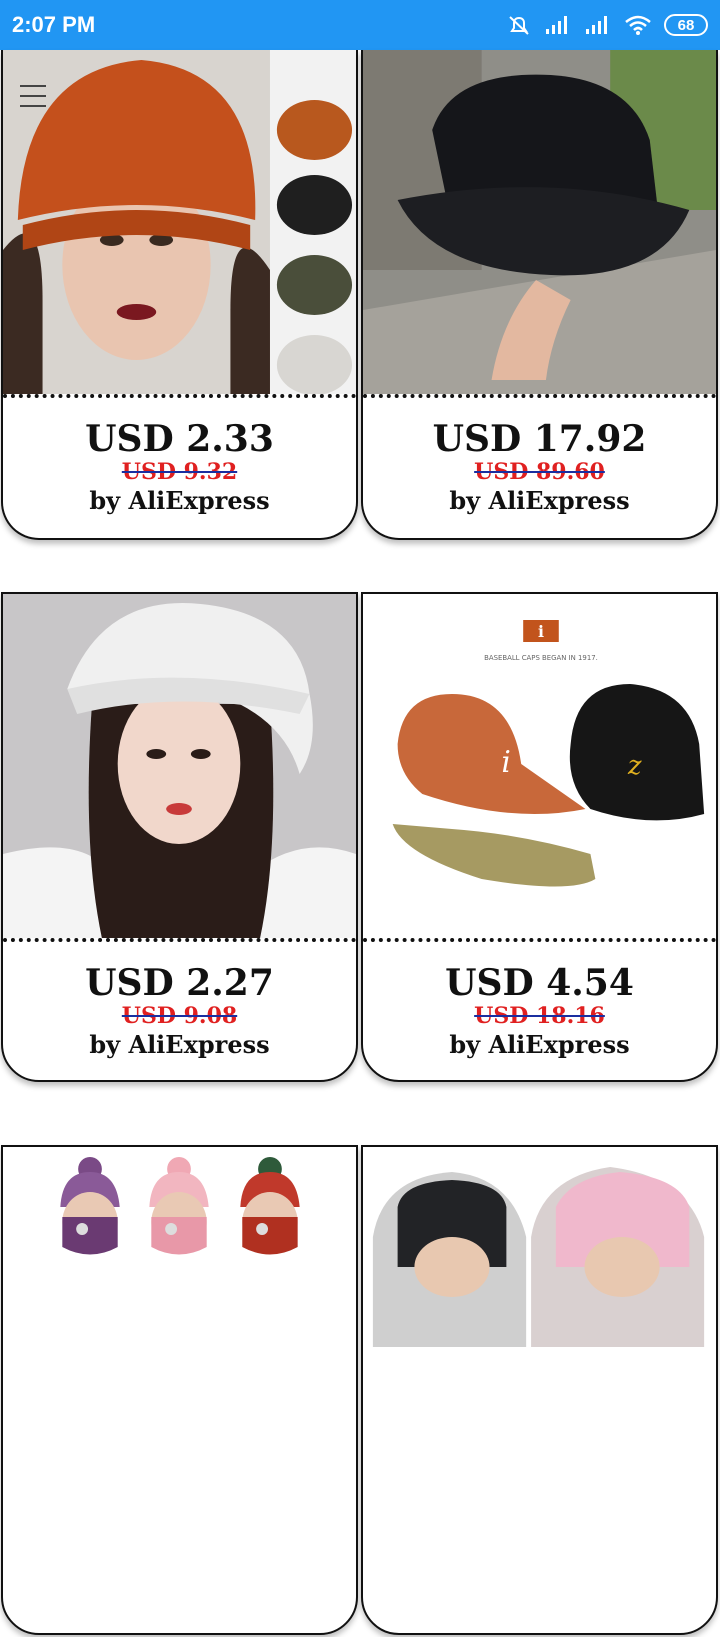  What do you see at coordinates (179, 983) in the screenshot?
I see `product-price: USD 2.27` at bounding box center [179, 983].